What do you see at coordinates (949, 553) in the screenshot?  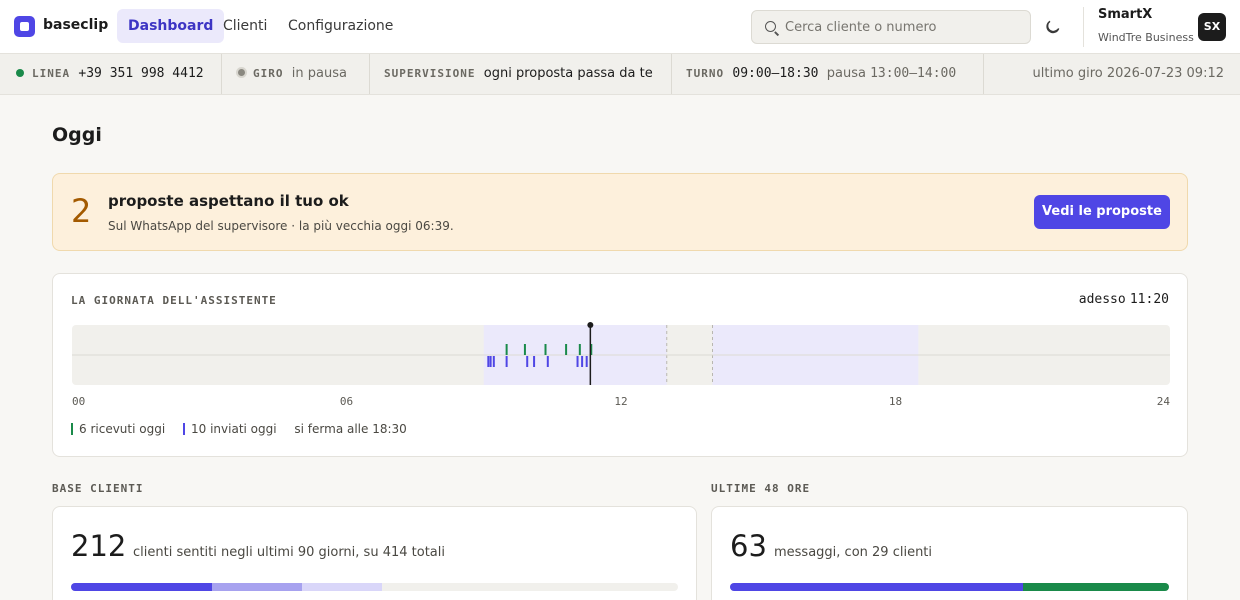 I see `ultime48-card: 63 messaggi, con 29 clienti` at bounding box center [949, 553].